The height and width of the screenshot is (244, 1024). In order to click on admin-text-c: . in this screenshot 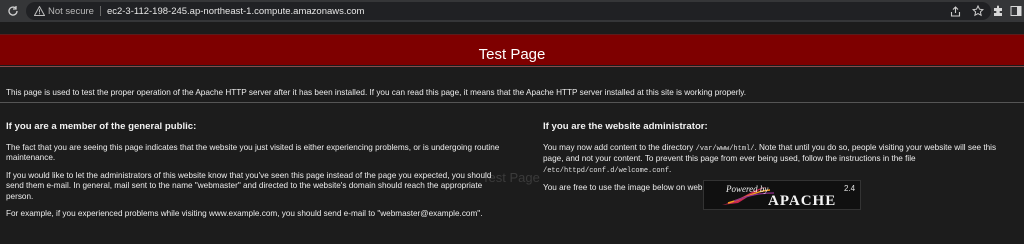, I will do `click(670, 169)`.